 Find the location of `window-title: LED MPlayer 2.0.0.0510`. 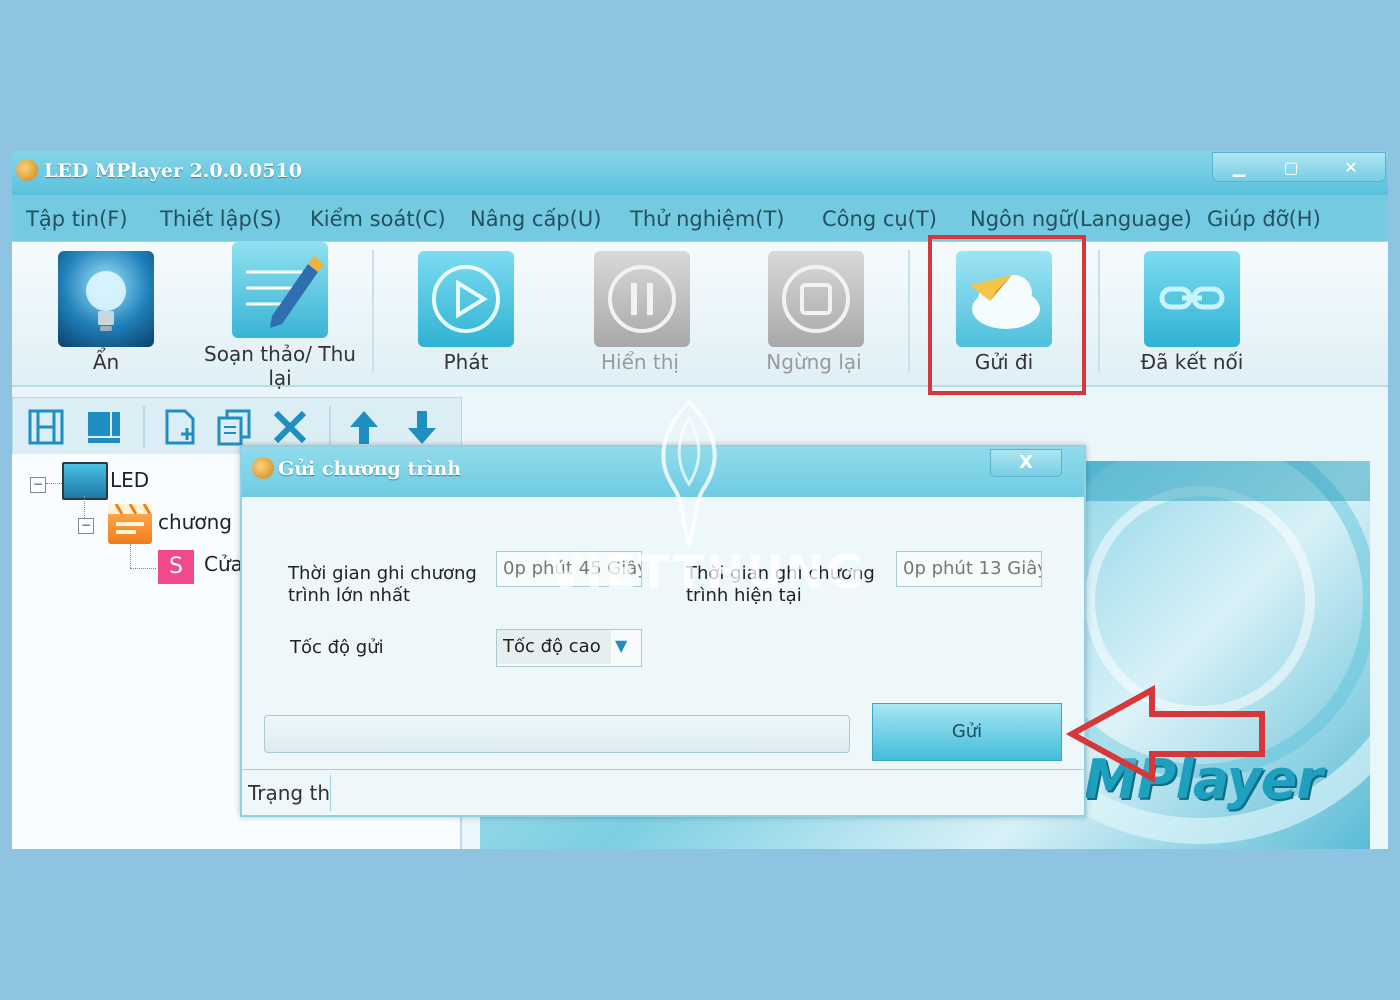

window-title: LED MPlayer 2.0.0.0510 is located at coordinates (173, 171).